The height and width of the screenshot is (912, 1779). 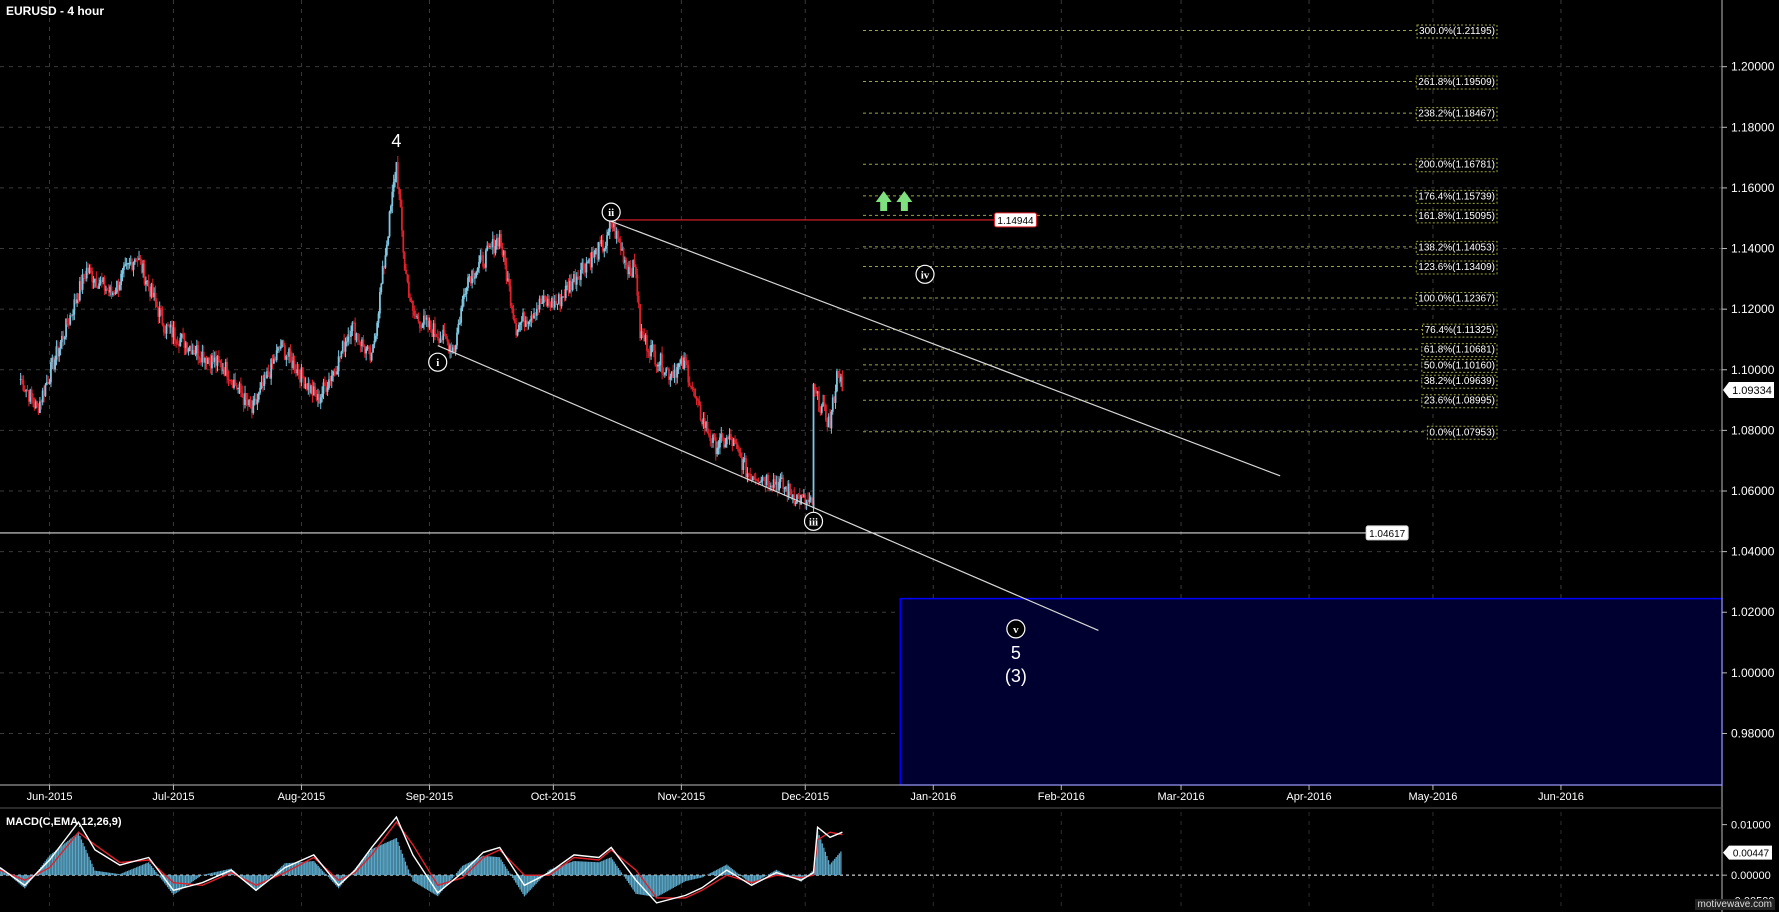 What do you see at coordinates (437, 363) in the screenshot?
I see `wave-label: i` at bounding box center [437, 363].